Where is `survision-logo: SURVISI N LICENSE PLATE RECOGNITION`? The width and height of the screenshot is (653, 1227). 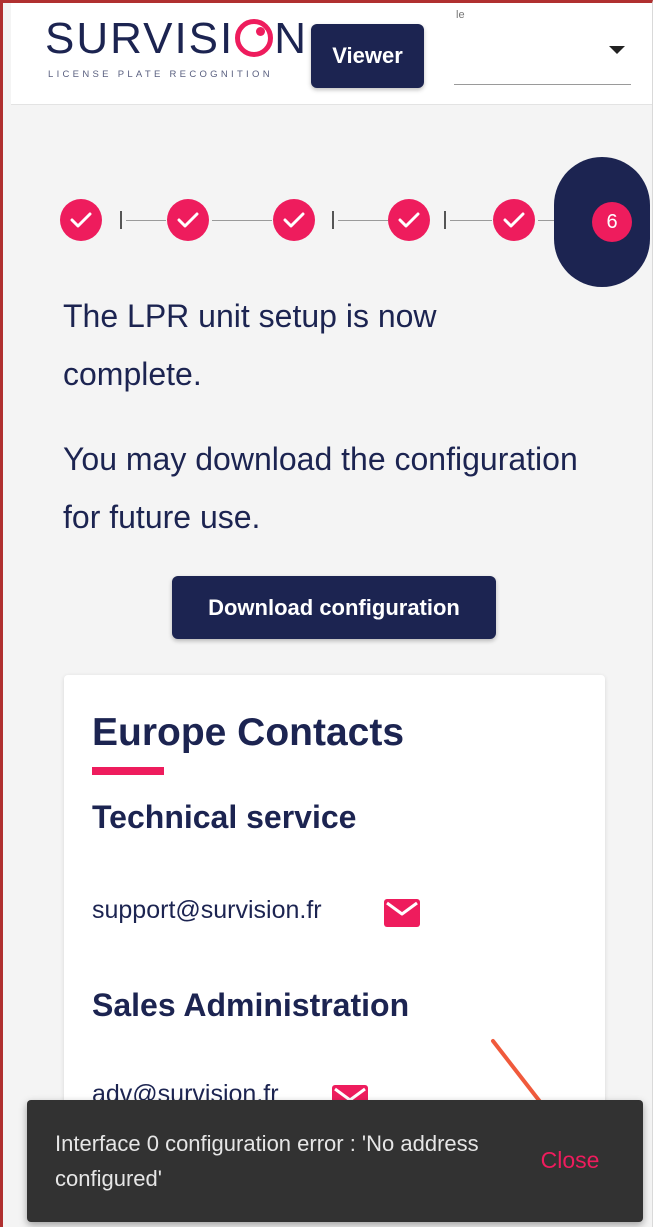
survision-logo: SURVISI N LICENSE PLATE RECOGNITION is located at coordinates (179, 47).